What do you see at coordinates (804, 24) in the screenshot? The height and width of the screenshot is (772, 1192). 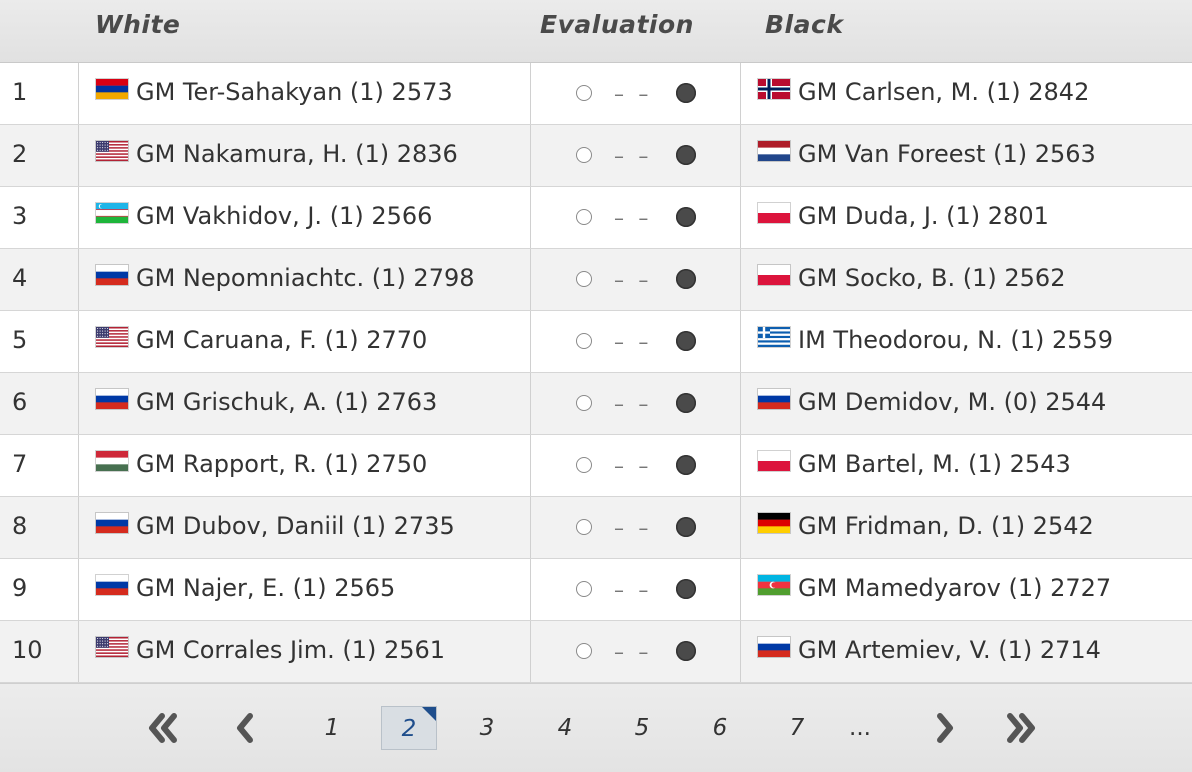 I see `column-header-black: Black` at bounding box center [804, 24].